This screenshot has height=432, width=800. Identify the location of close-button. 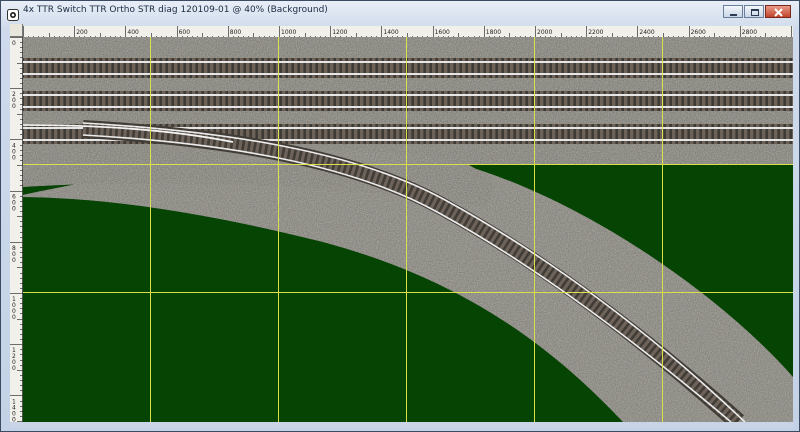
(778, 11).